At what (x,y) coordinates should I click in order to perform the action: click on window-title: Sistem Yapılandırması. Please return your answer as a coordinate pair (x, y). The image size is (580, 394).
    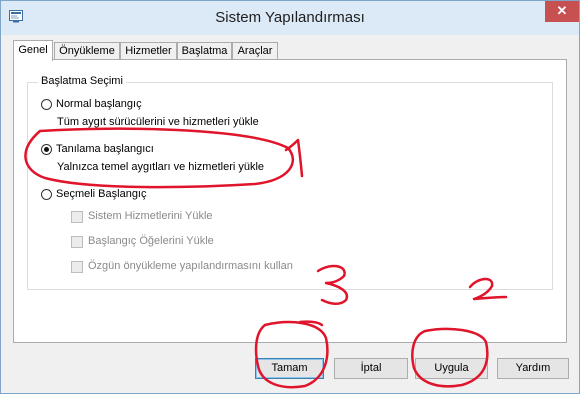
    Looking at the image, I should click on (290, 17).